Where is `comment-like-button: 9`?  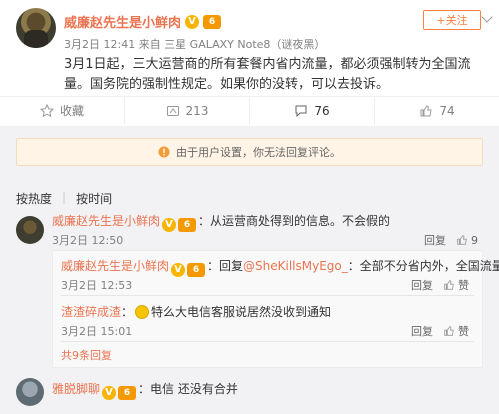
comment-like-button: 9 is located at coordinates (467, 240).